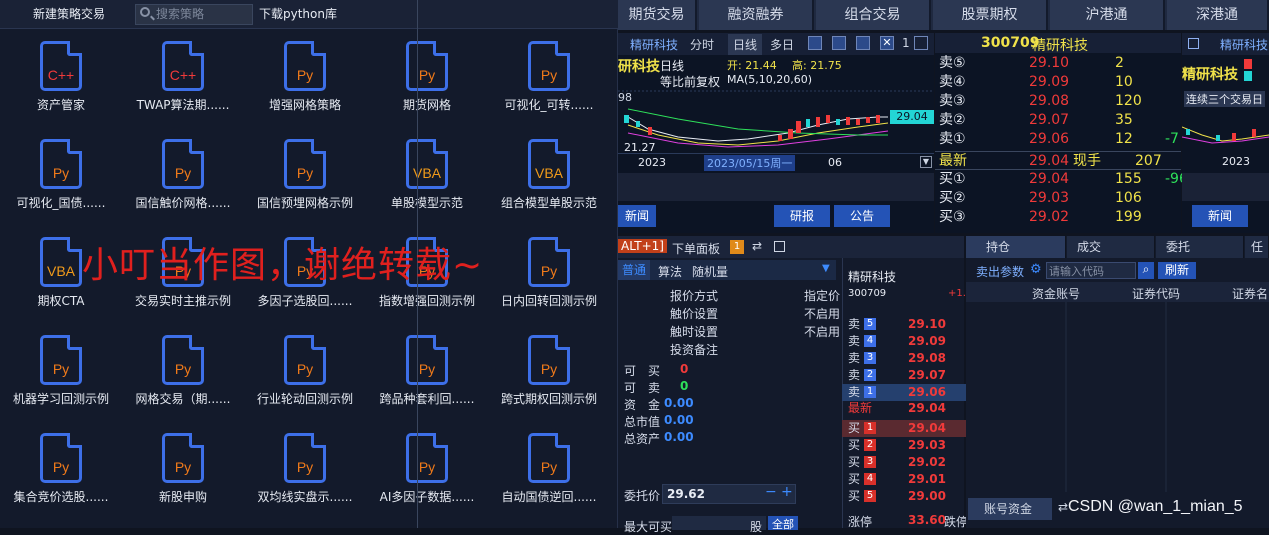 The height and width of the screenshot is (535, 1269). I want to click on ma-label: MA(5,10,20,60), so click(770, 79).